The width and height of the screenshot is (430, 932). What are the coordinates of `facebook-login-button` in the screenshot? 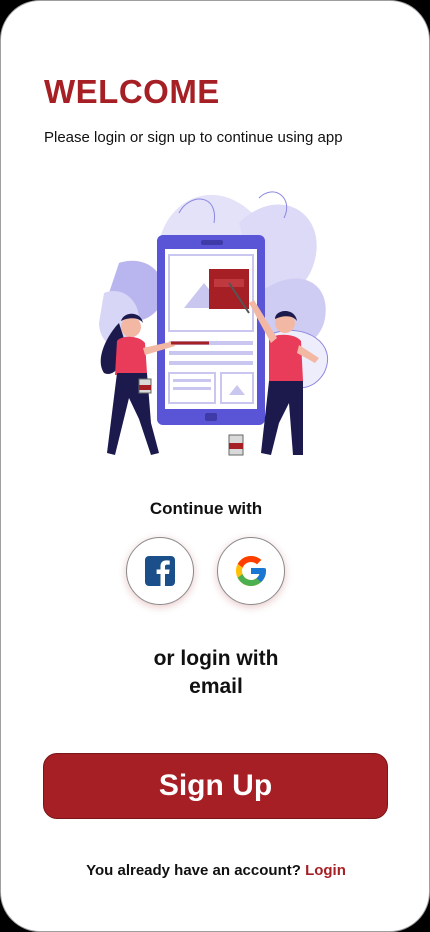 It's located at (160, 571).